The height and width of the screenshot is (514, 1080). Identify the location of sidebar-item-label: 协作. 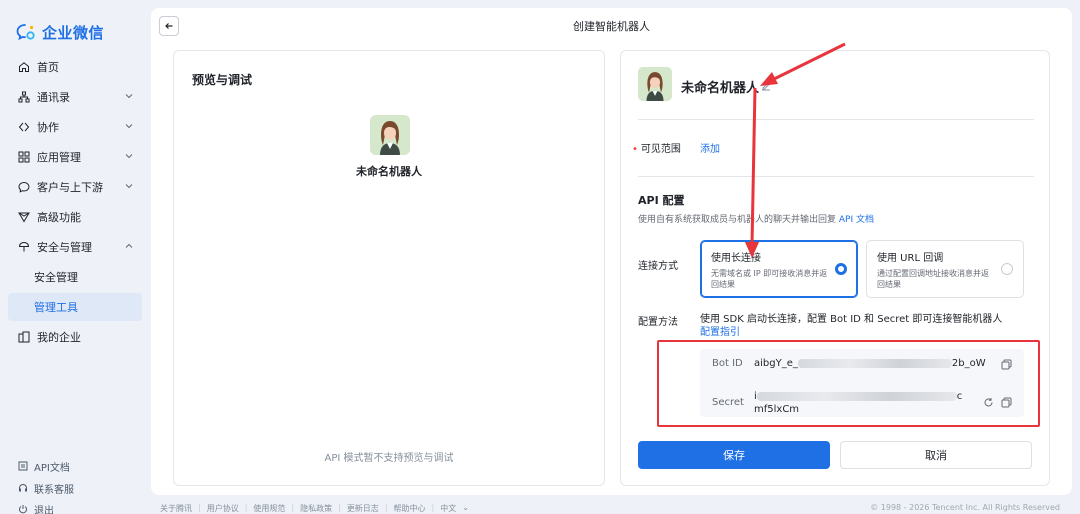
(48, 127).